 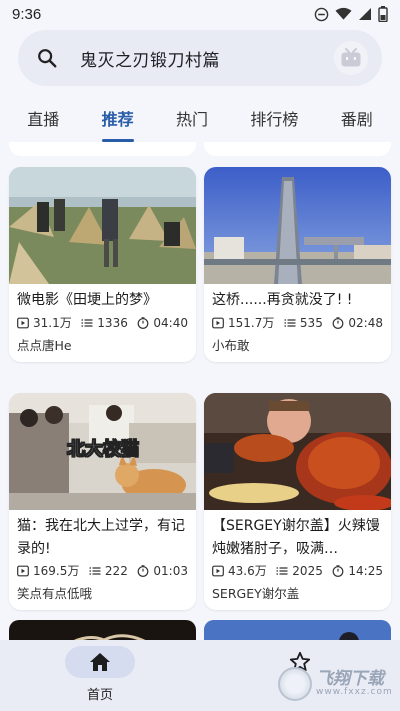 I want to click on video-card: 微电影《田埂上的梦》 31.1万 1336 04:40 点点唐He, so click(x=102, y=264).